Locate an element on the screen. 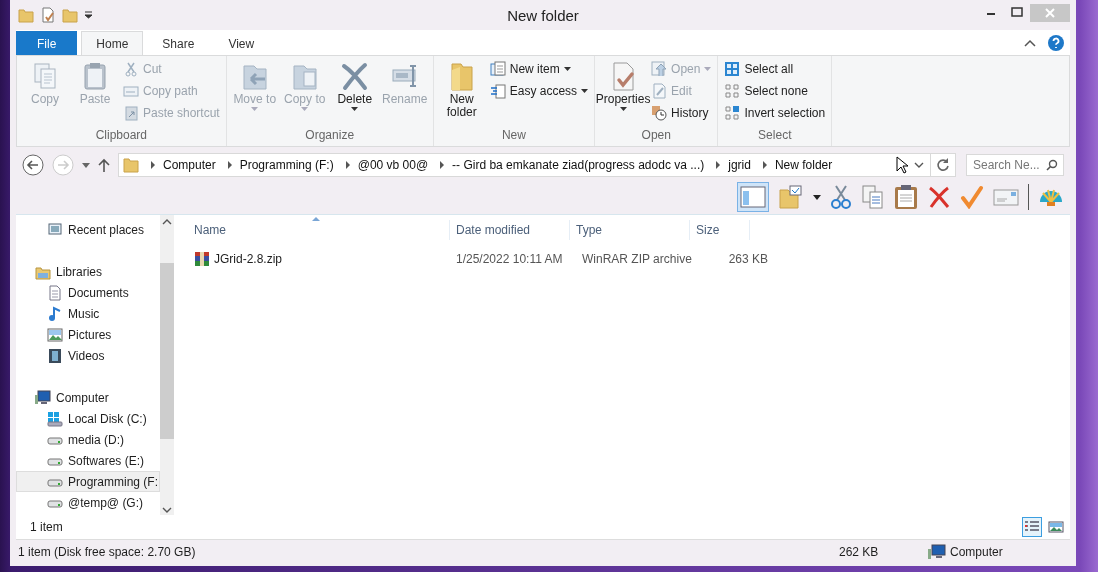 This screenshot has width=1098, height=572. chevron-down-icon is located at coordinates (919, 165).